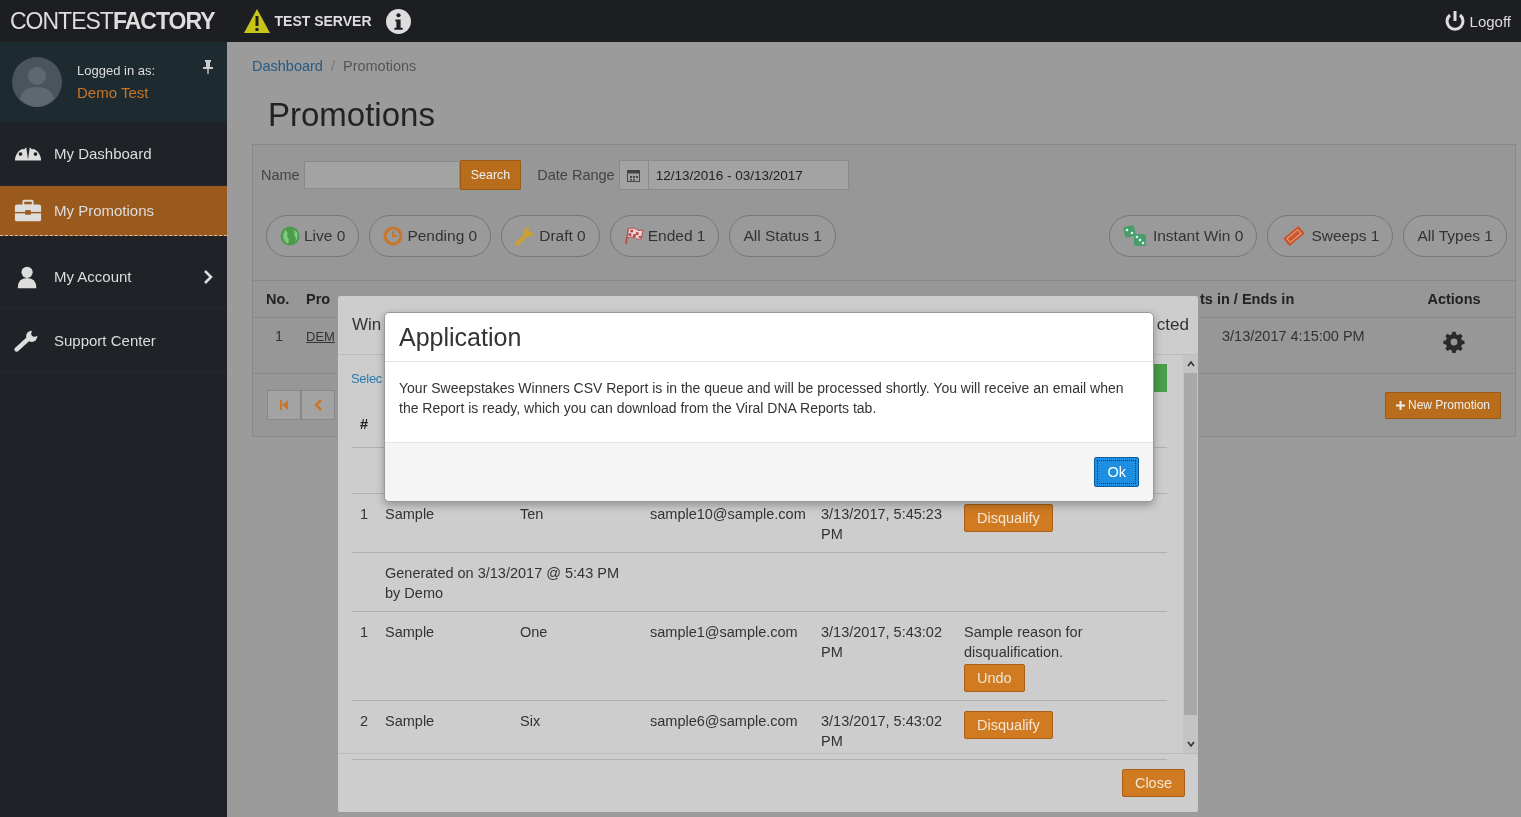  What do you see at coordinates (525, 236) in the screenshot?
I see `wrench-icon` at bounding box center [525, 236].